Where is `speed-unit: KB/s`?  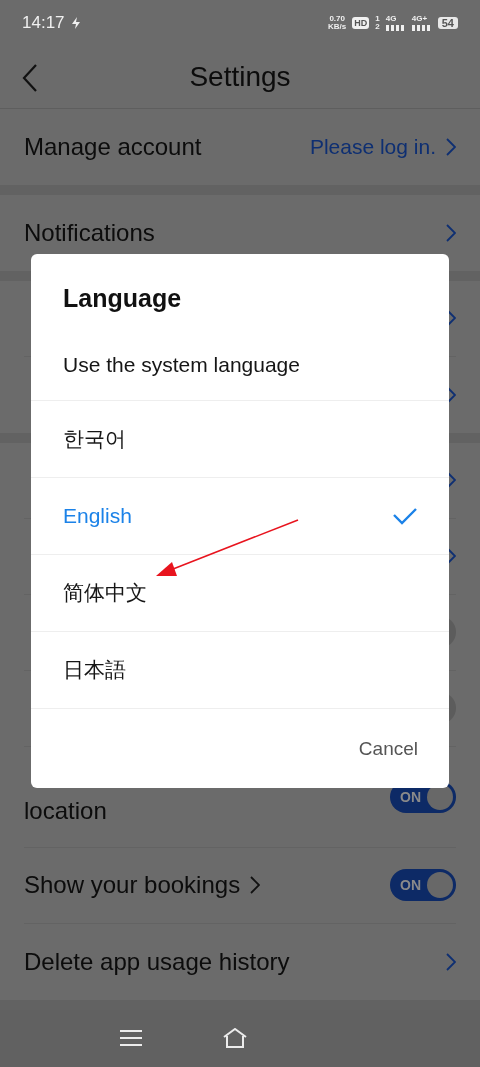
speed-unit: KB/s is located at coordinates (337, 26).